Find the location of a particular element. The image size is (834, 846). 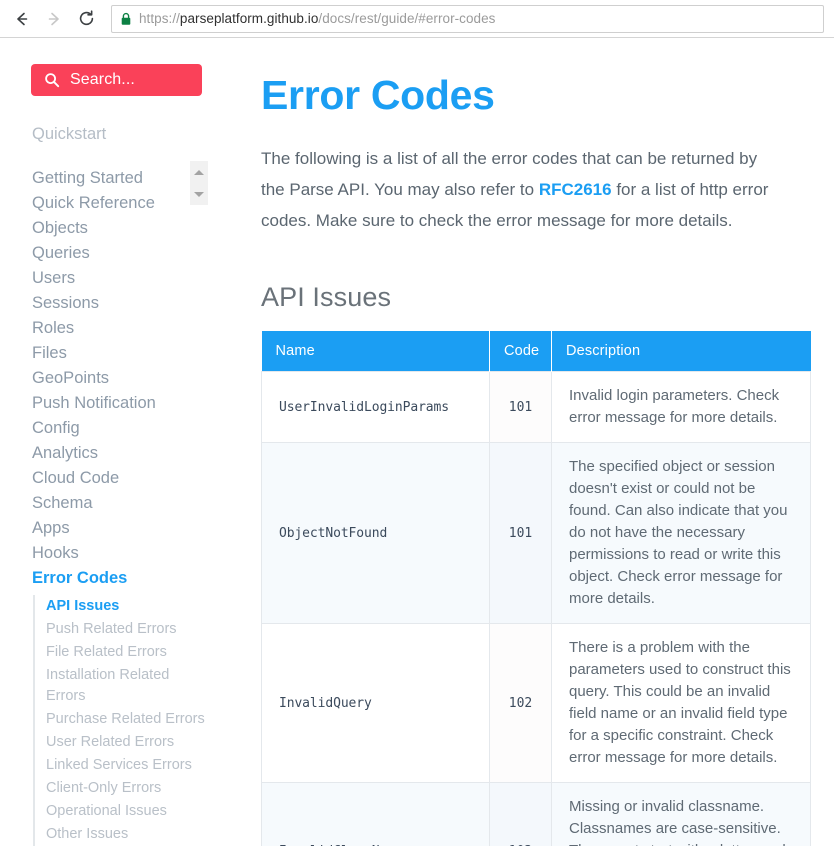

sidebar-item-hooks: Hooks is located at coordinates (120, 553).